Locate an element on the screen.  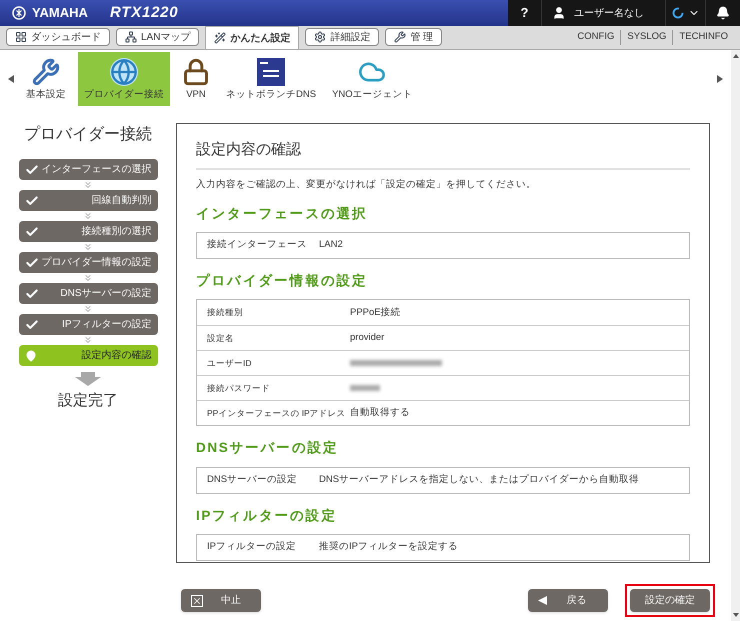
row-label: PPインターフェースの IPアドレス is located at coordinates (277, 413).